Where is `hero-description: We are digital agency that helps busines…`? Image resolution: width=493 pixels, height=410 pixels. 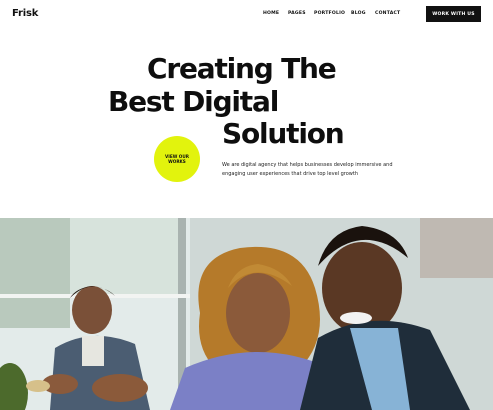 hero-description: We are digital agency that helps busines… is located at coordinates (307, 169).